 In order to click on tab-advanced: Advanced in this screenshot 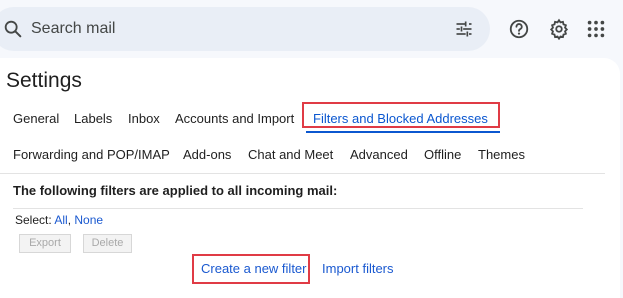, I will do `click(379, 155)`.